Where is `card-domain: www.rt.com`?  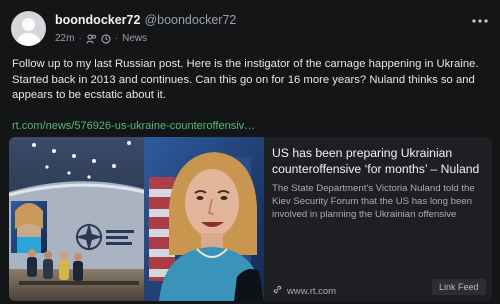
card-domain: www.rt.com is located at coordinates (304, 291).